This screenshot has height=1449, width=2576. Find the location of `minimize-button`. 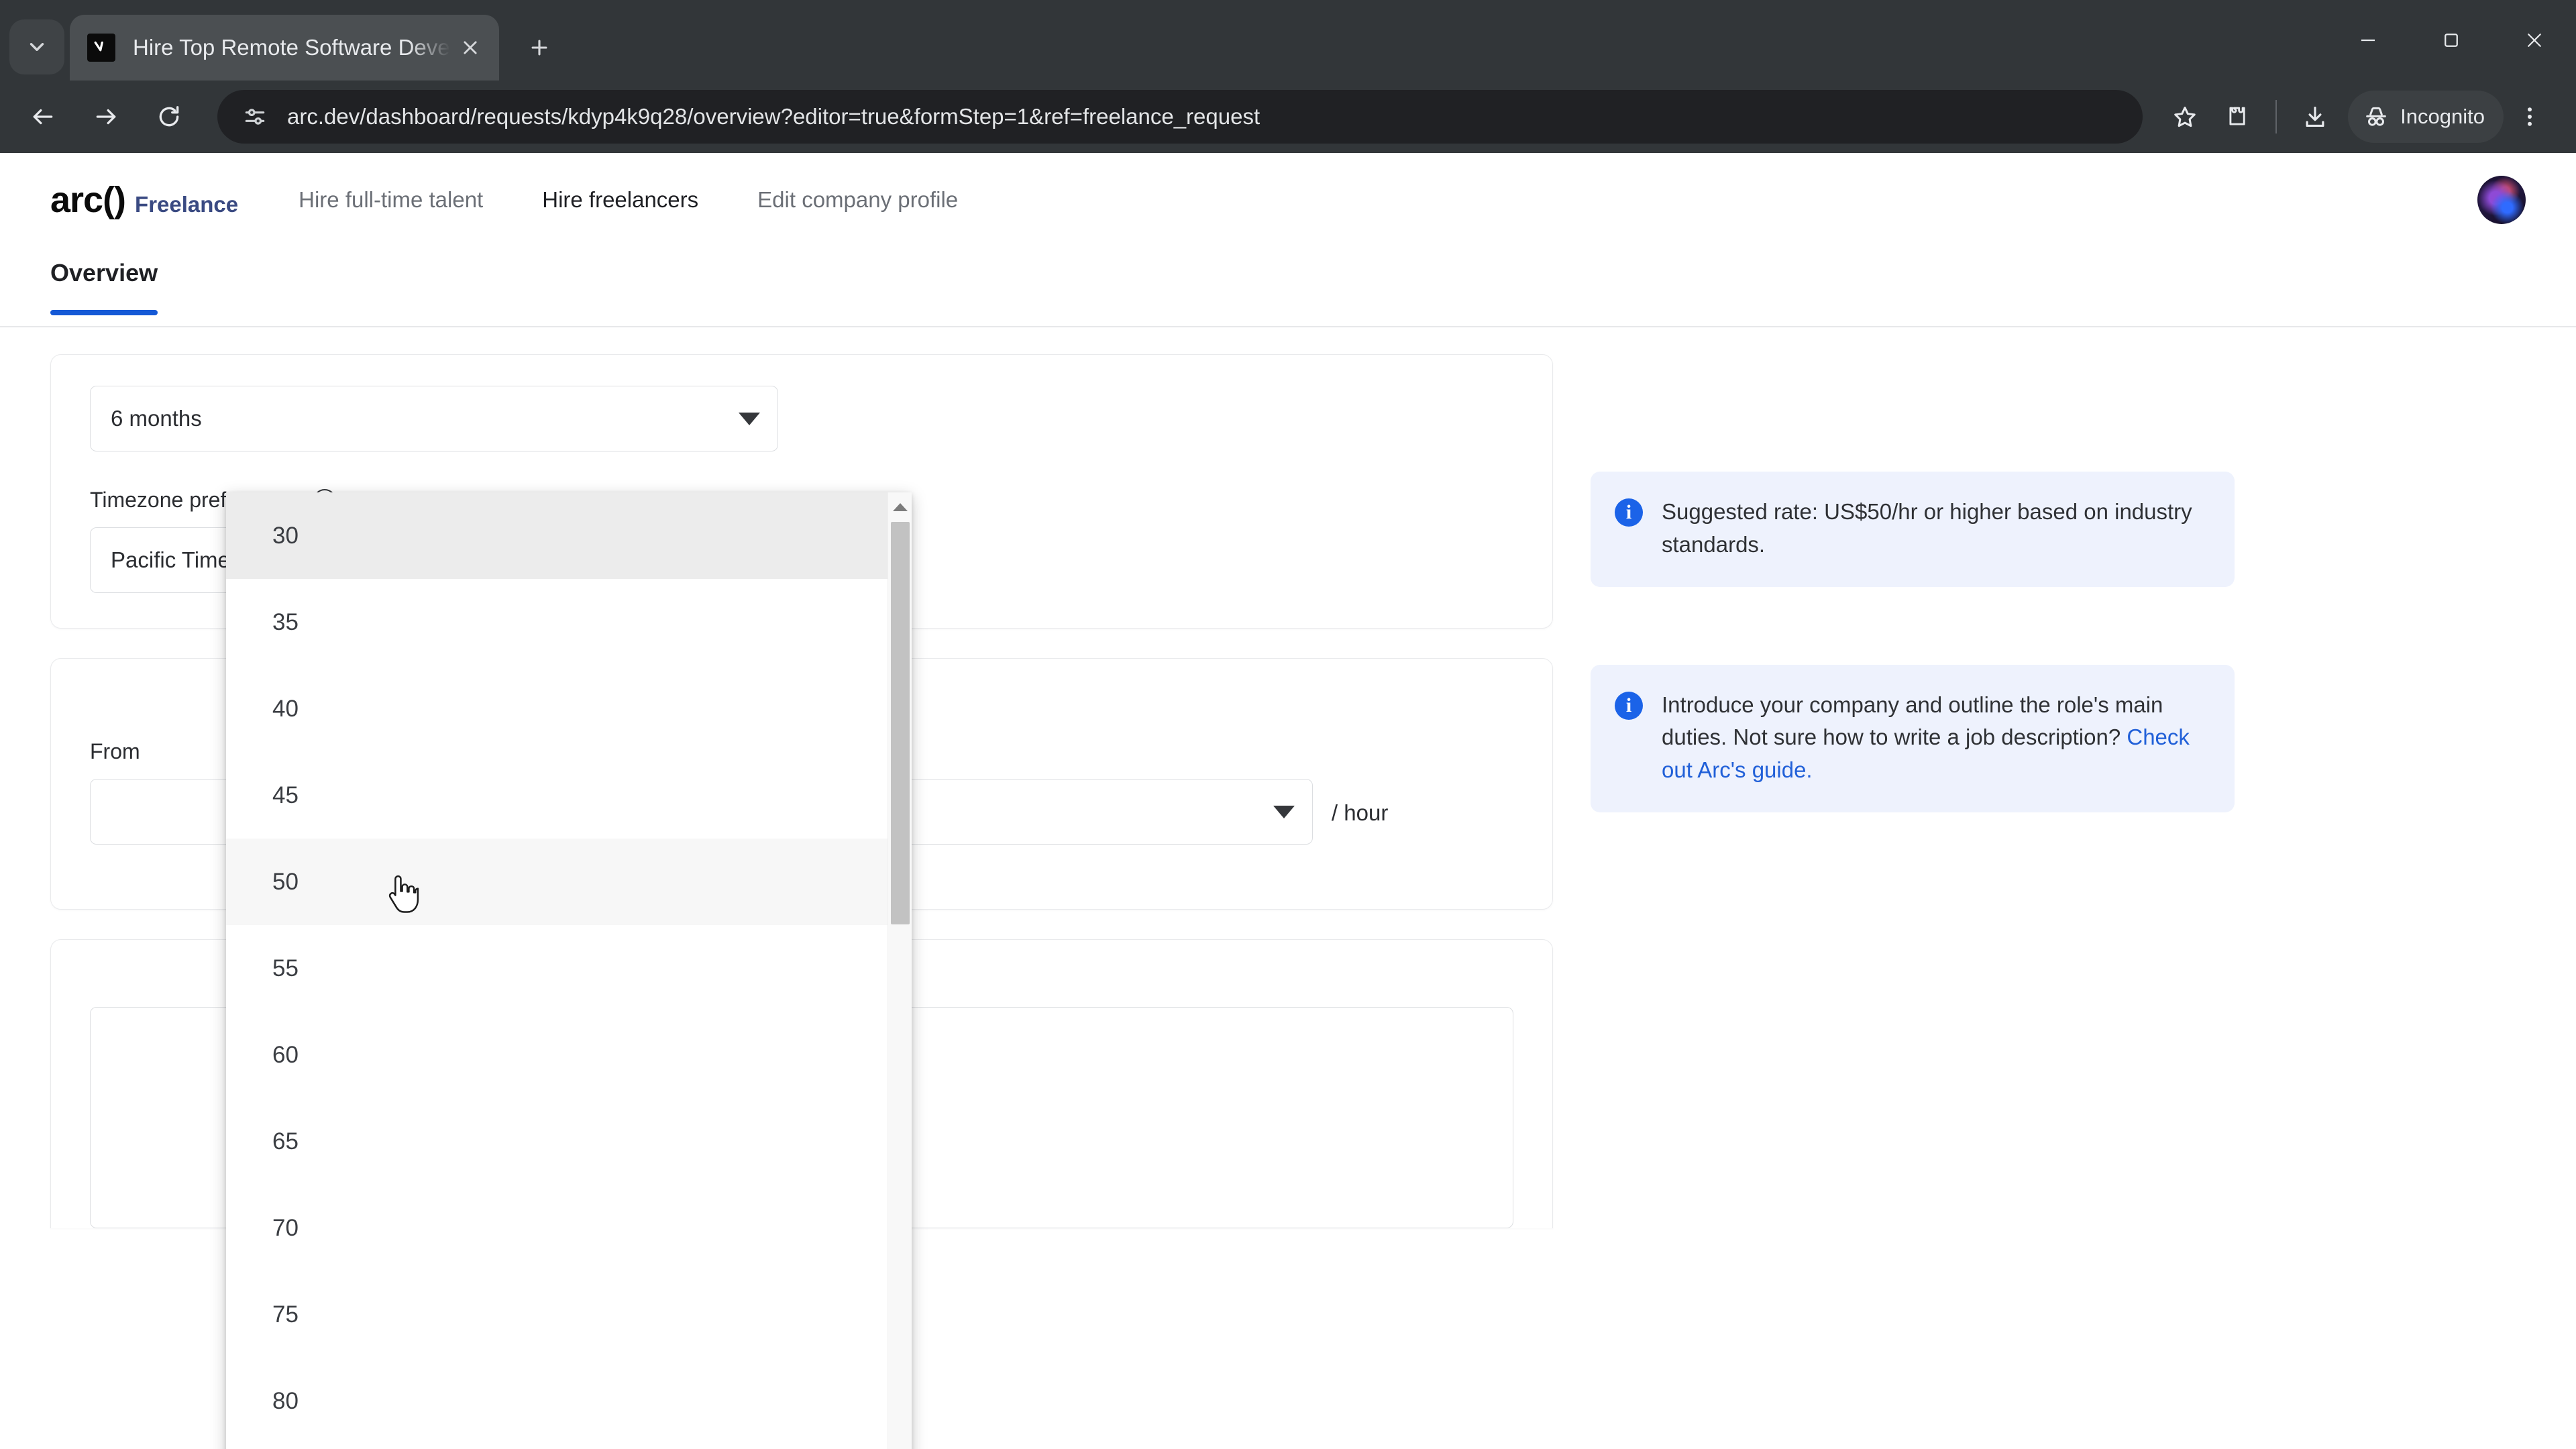

minimize-button is located at coordinates (2368, 40).